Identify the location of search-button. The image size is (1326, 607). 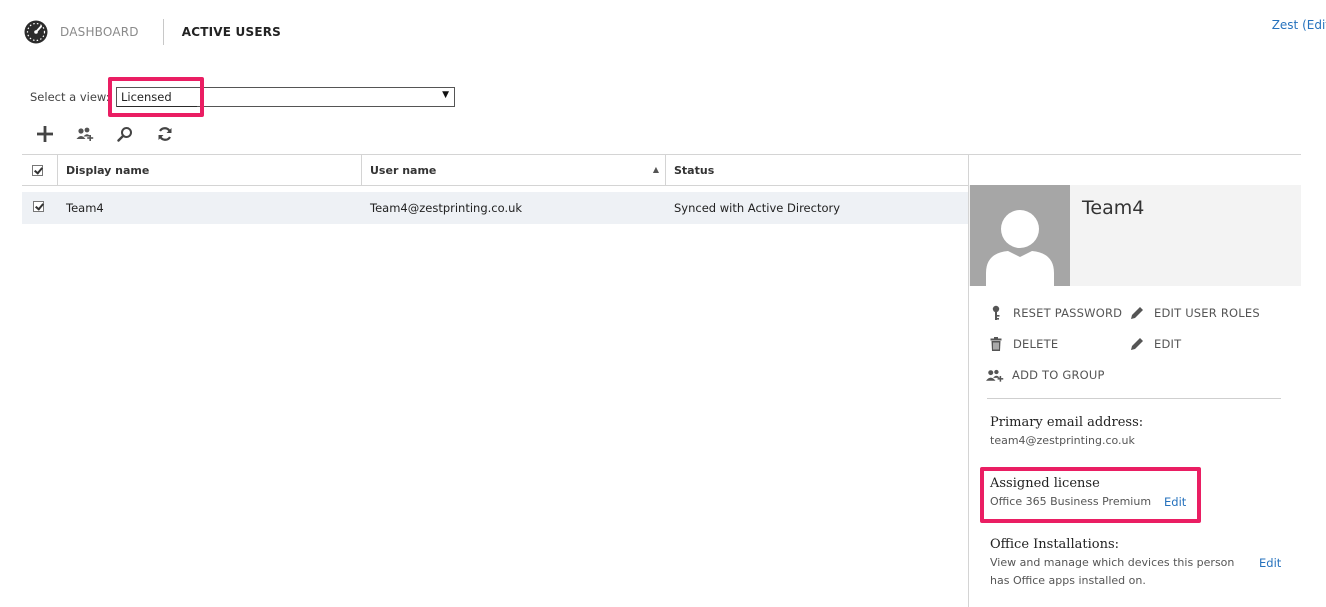
(125, 134).